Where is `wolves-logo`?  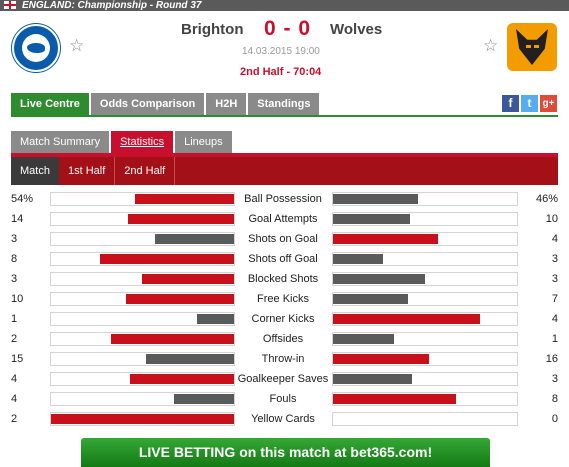 wolves-logo is located at coordinates (532, 47).